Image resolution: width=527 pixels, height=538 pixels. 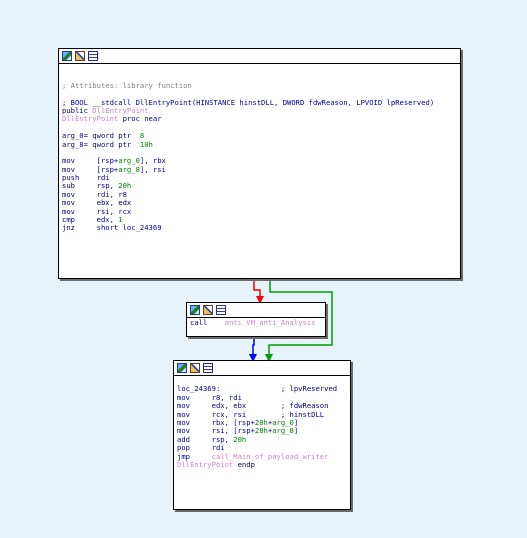 What do you see at coordinates (259, 69) in the screenshot?
I see `code-line` at bounding box center [259, 69].